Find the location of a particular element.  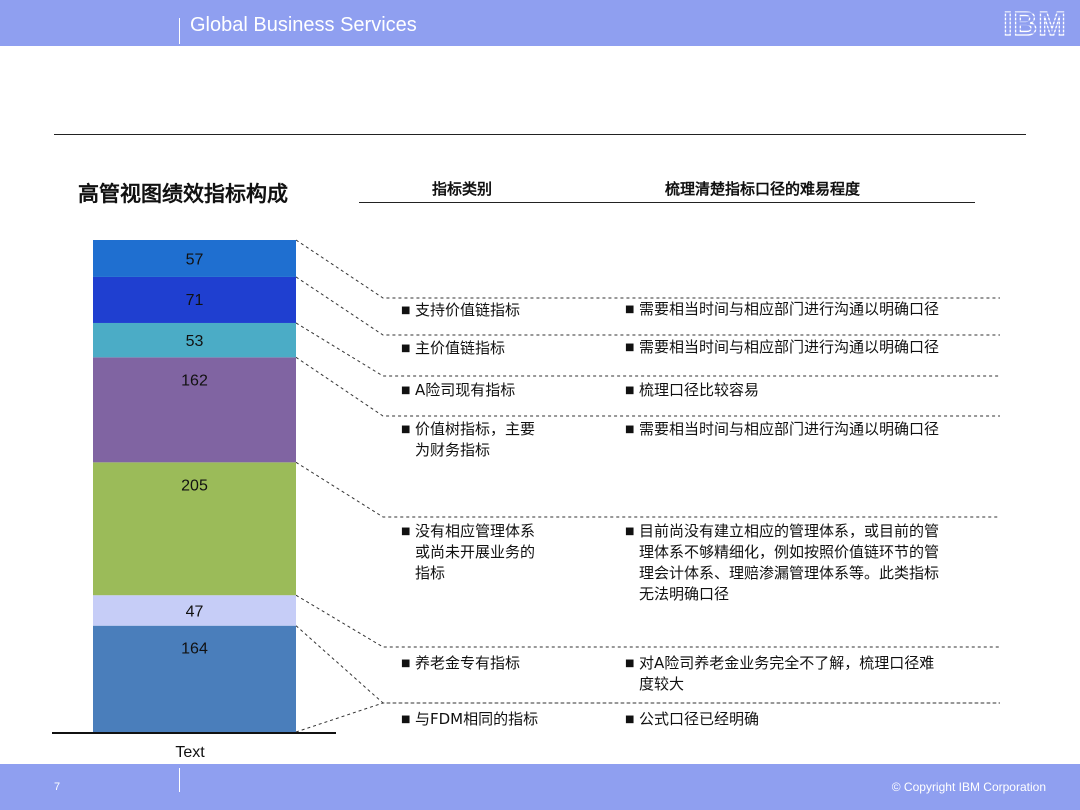

row-category: ■ 与FDM相同的指标 is located at coordinates (470, 719).